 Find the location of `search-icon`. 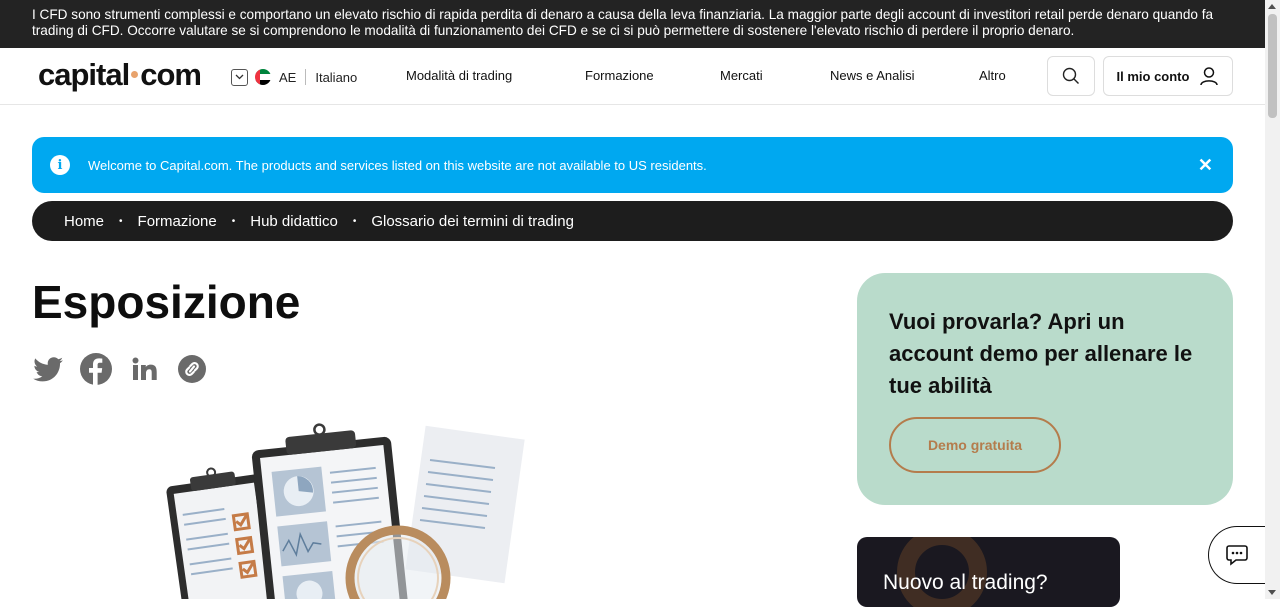

search-icon is located at coordinates (1070, 75).